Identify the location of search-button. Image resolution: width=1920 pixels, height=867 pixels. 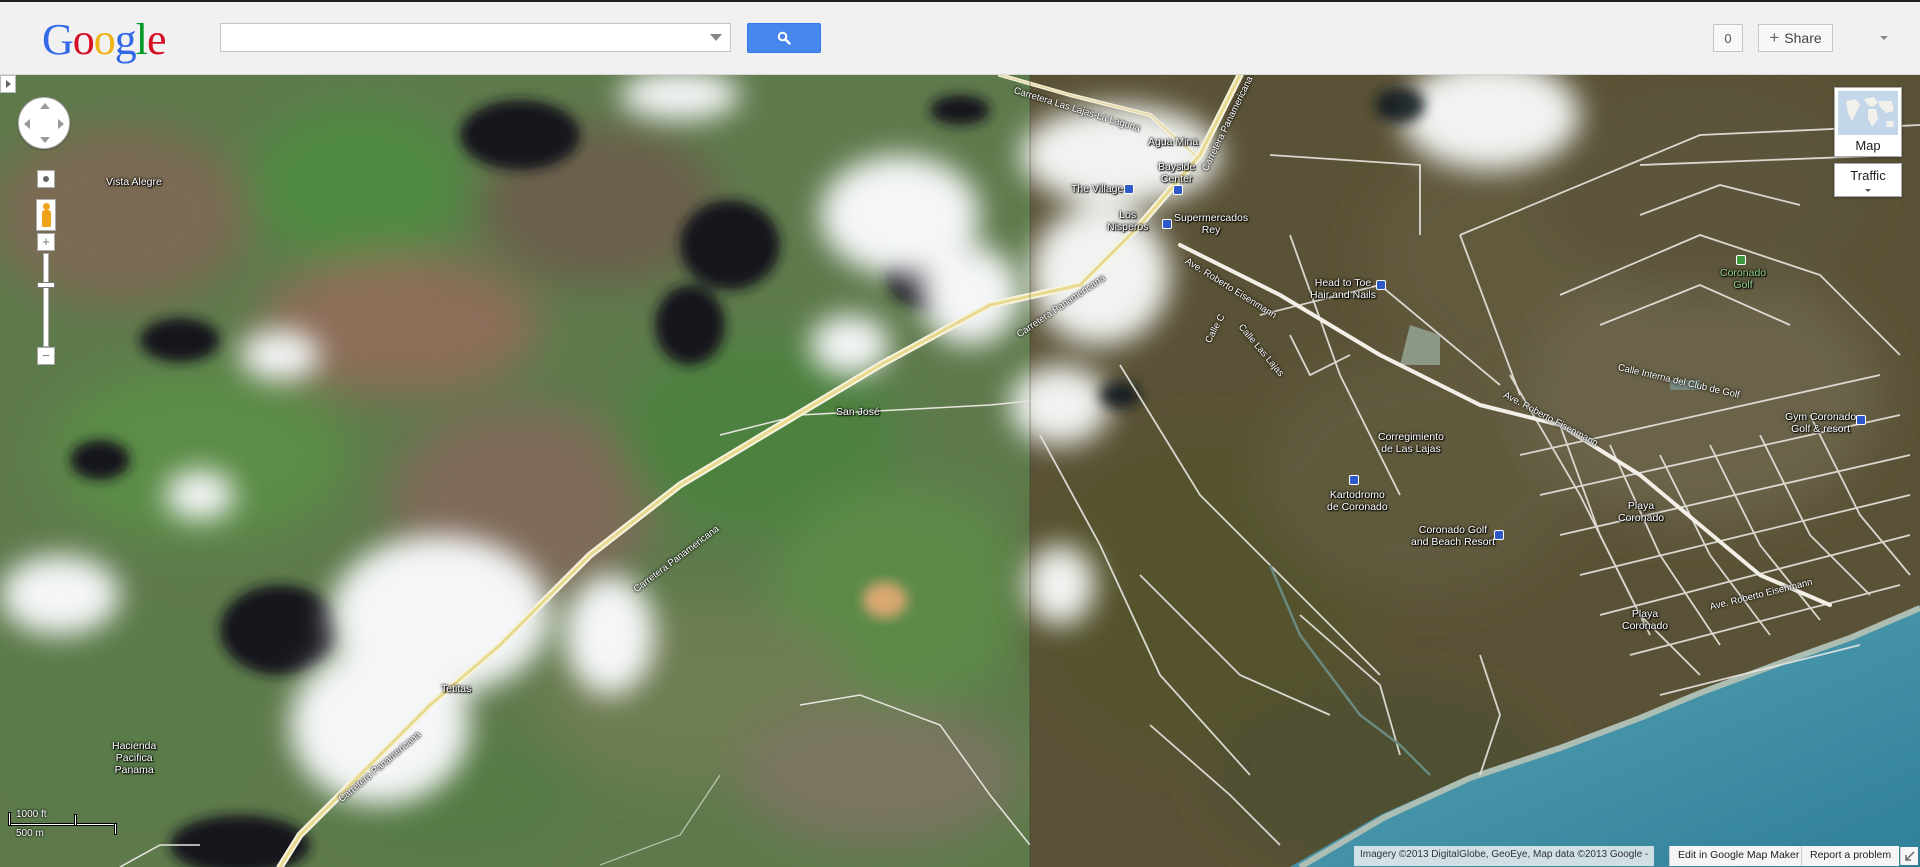
(784, 38).